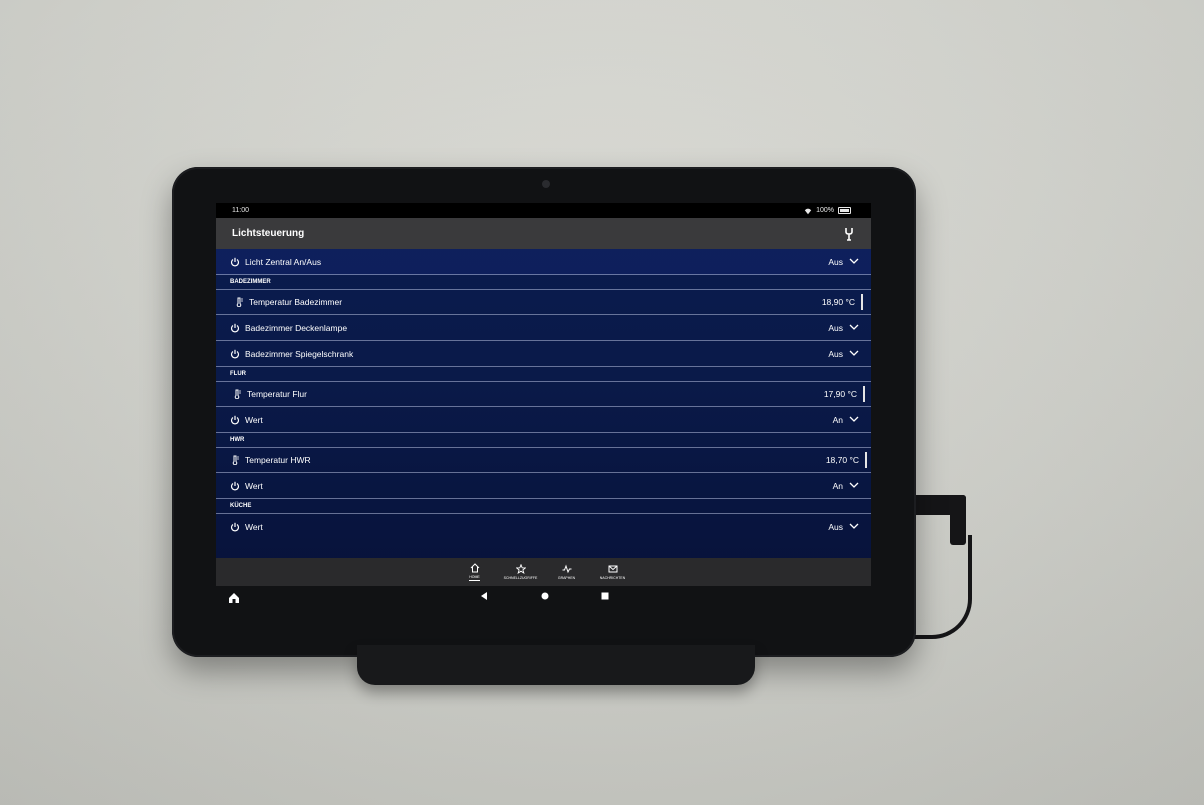 Image resolution: width=1204 pixels, height=805 pixels. I want to click on row-kueche-wert: Wert Aus, so click(543, 526).